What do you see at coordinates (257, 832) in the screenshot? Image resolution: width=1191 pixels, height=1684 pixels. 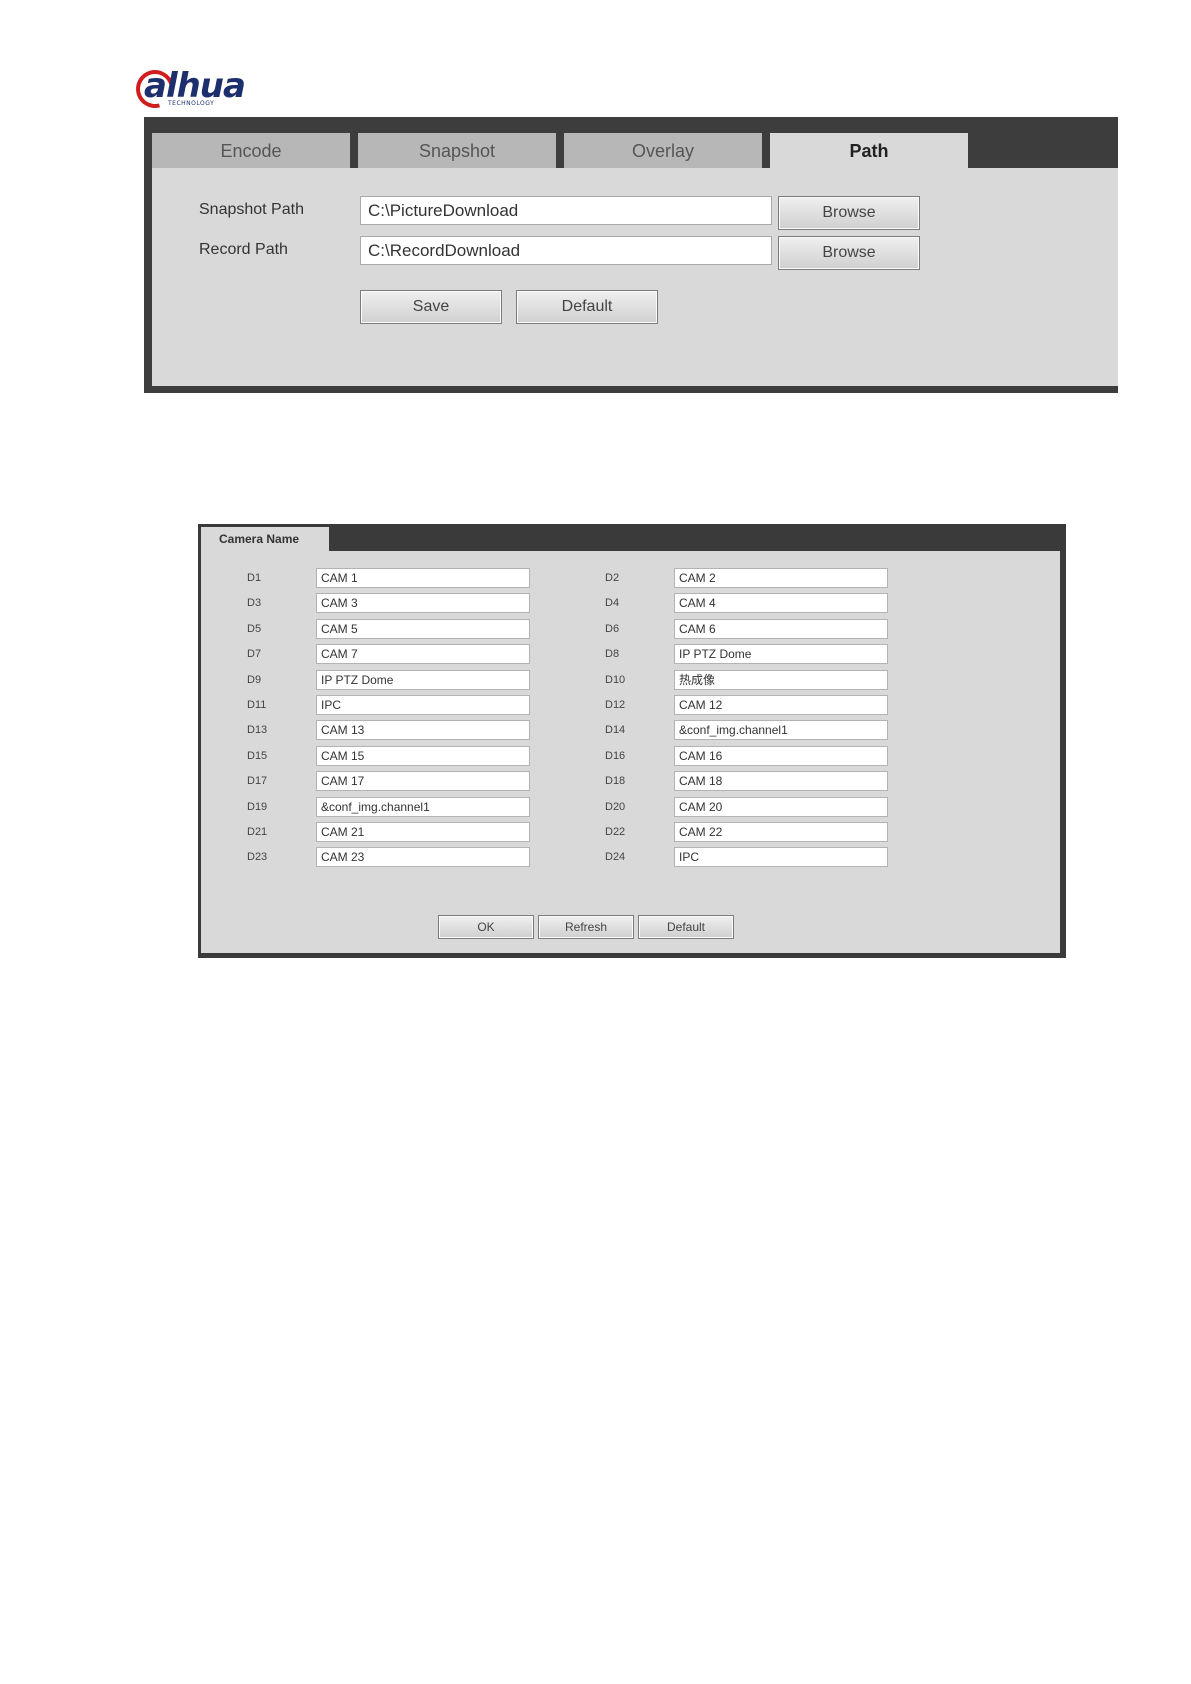 I see `camera-channel-label: D21` at bounding box center [257, 832].